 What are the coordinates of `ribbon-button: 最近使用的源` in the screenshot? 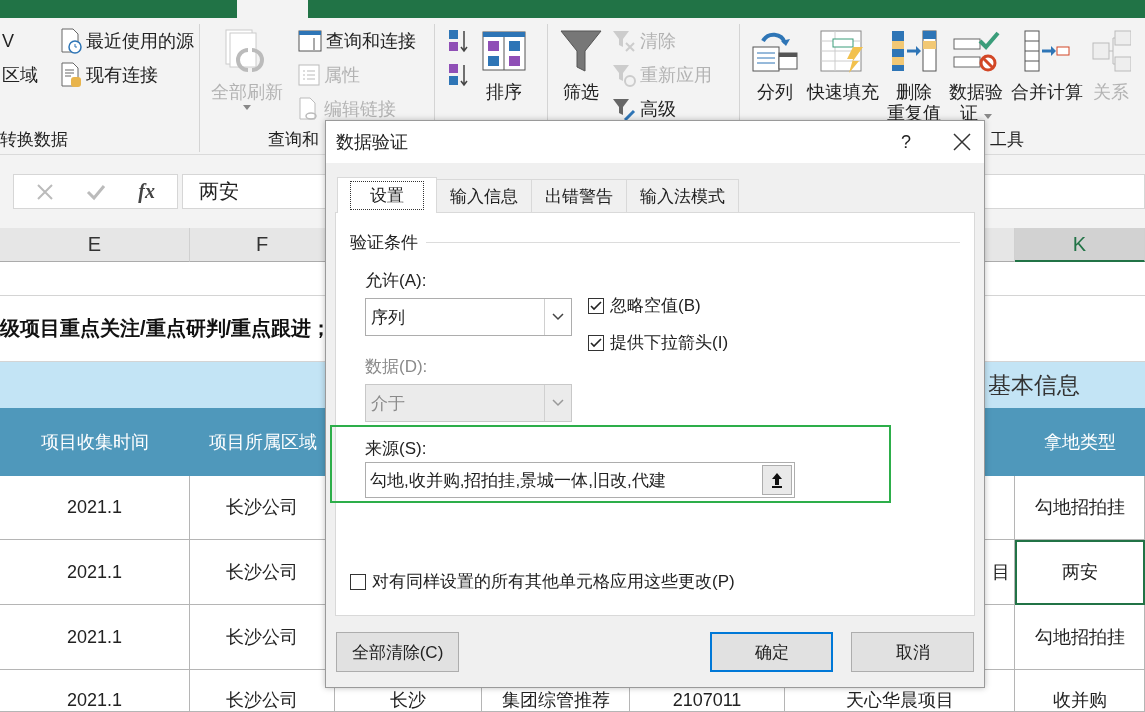 It's located at (127, 41).